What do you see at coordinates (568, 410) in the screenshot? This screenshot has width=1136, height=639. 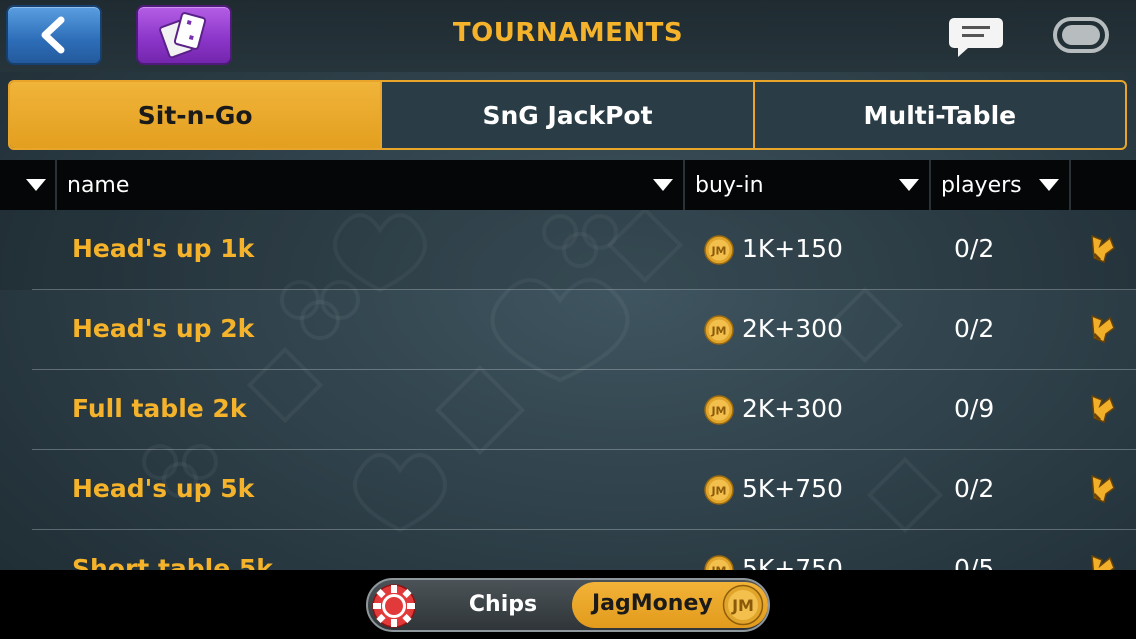 I see `table-row: Full table 2k JM 2K+300 0/9` at bounding box center [568, 410].